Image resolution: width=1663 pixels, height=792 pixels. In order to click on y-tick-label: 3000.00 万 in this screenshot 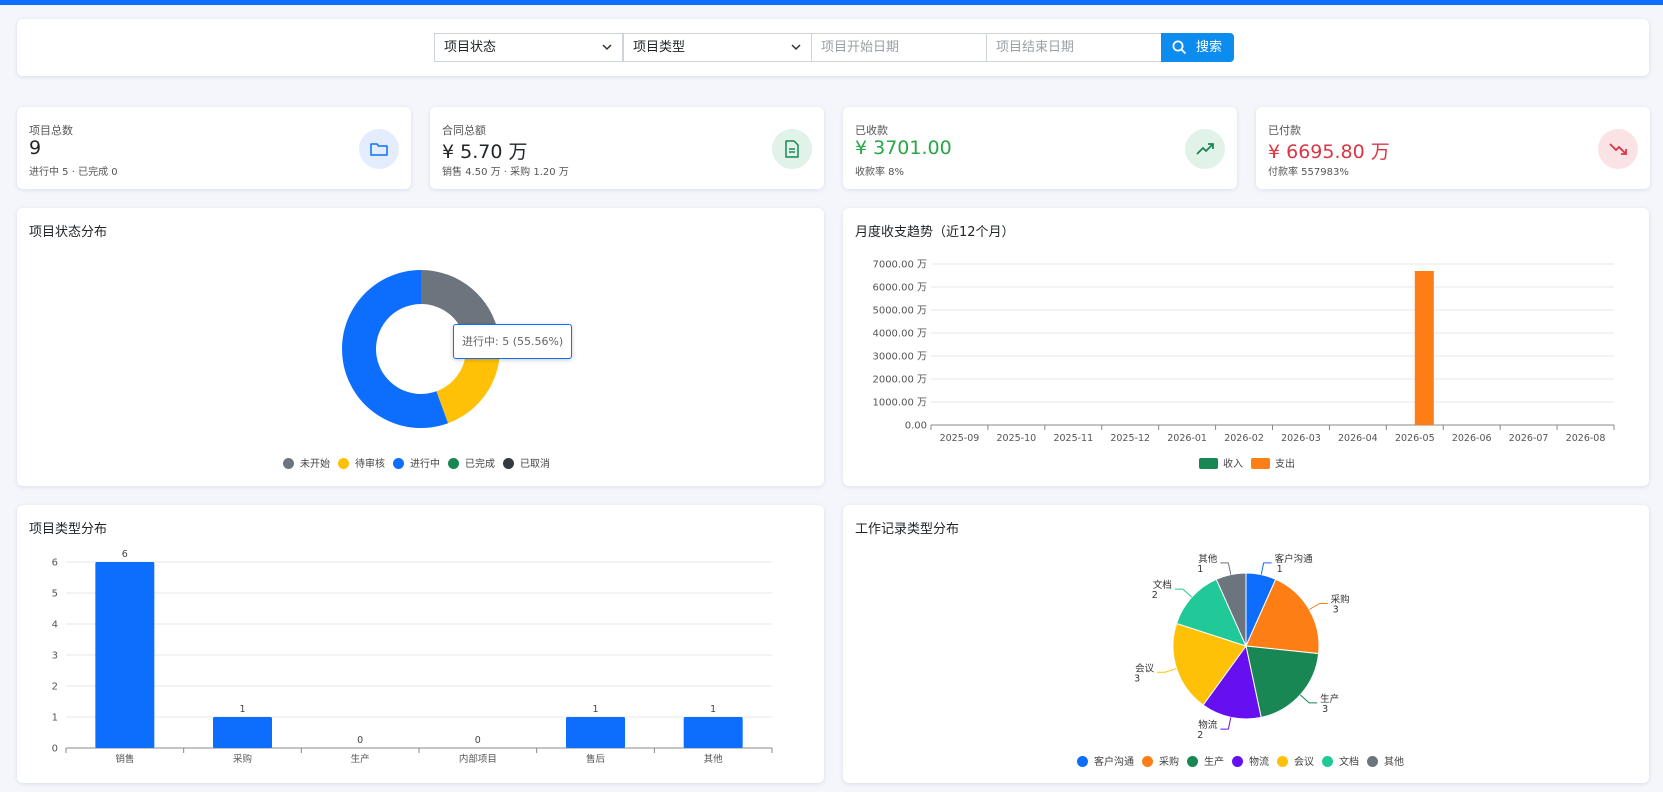, I will do `click(899, 357)`.